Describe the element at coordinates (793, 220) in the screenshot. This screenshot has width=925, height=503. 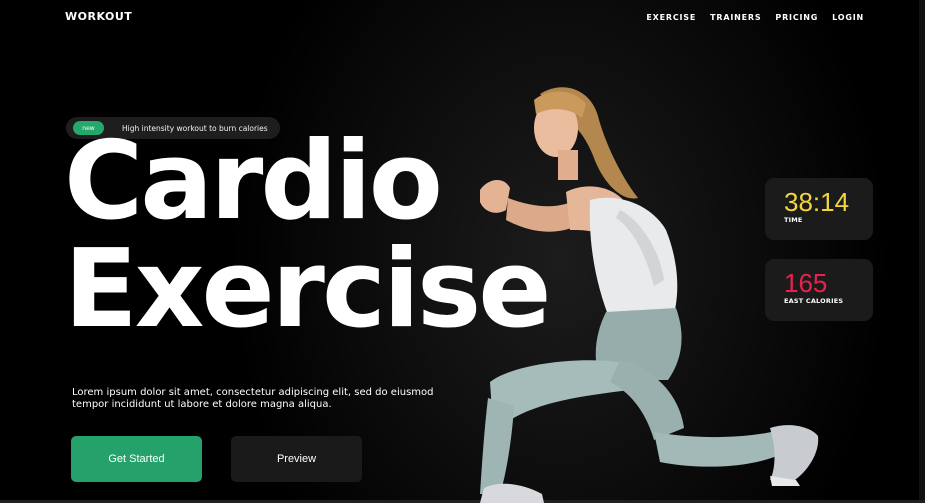
I see `time-label: TIME` at that location.